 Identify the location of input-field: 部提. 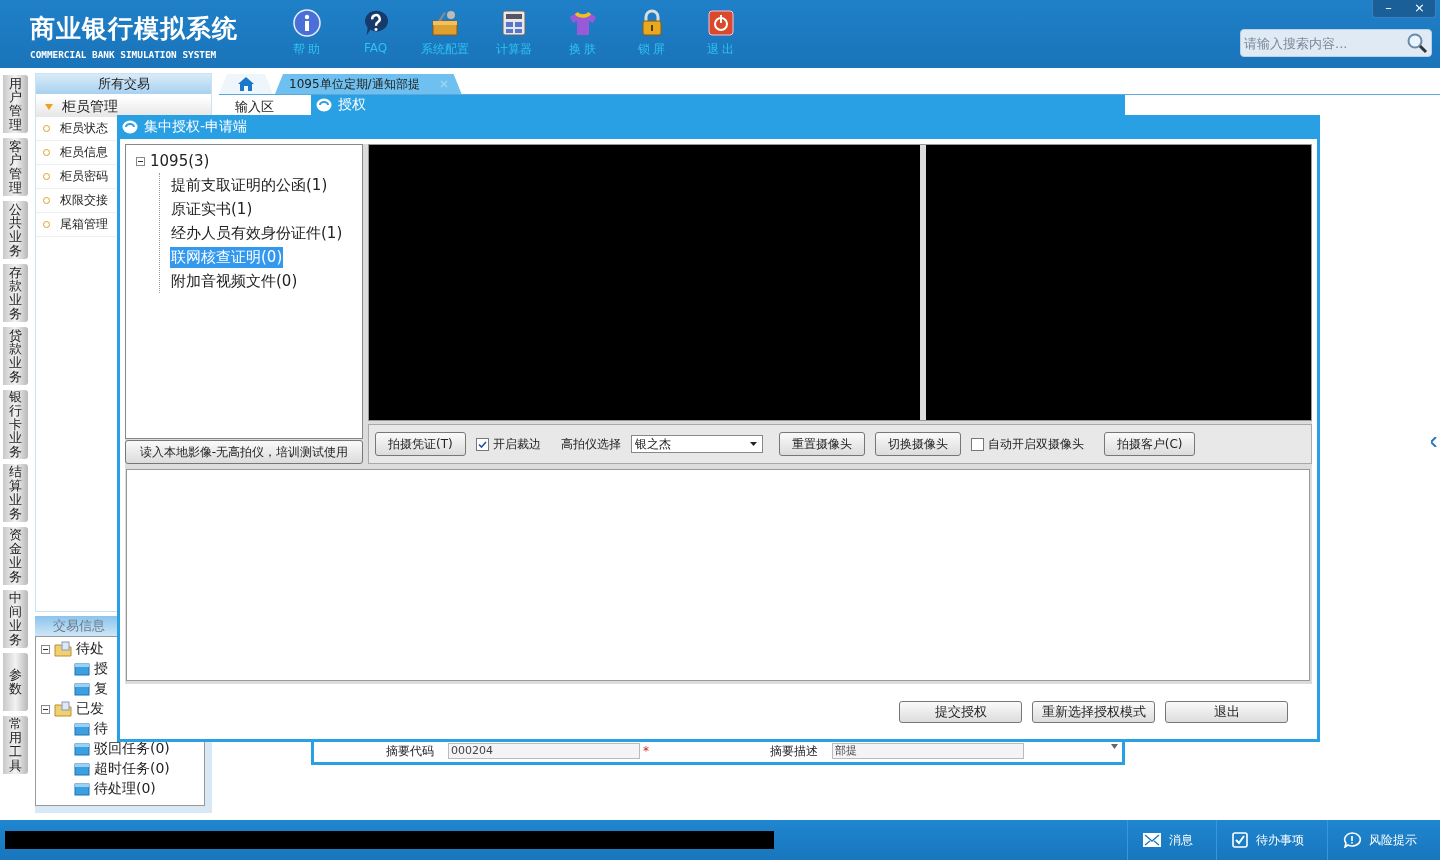
(928, 751).